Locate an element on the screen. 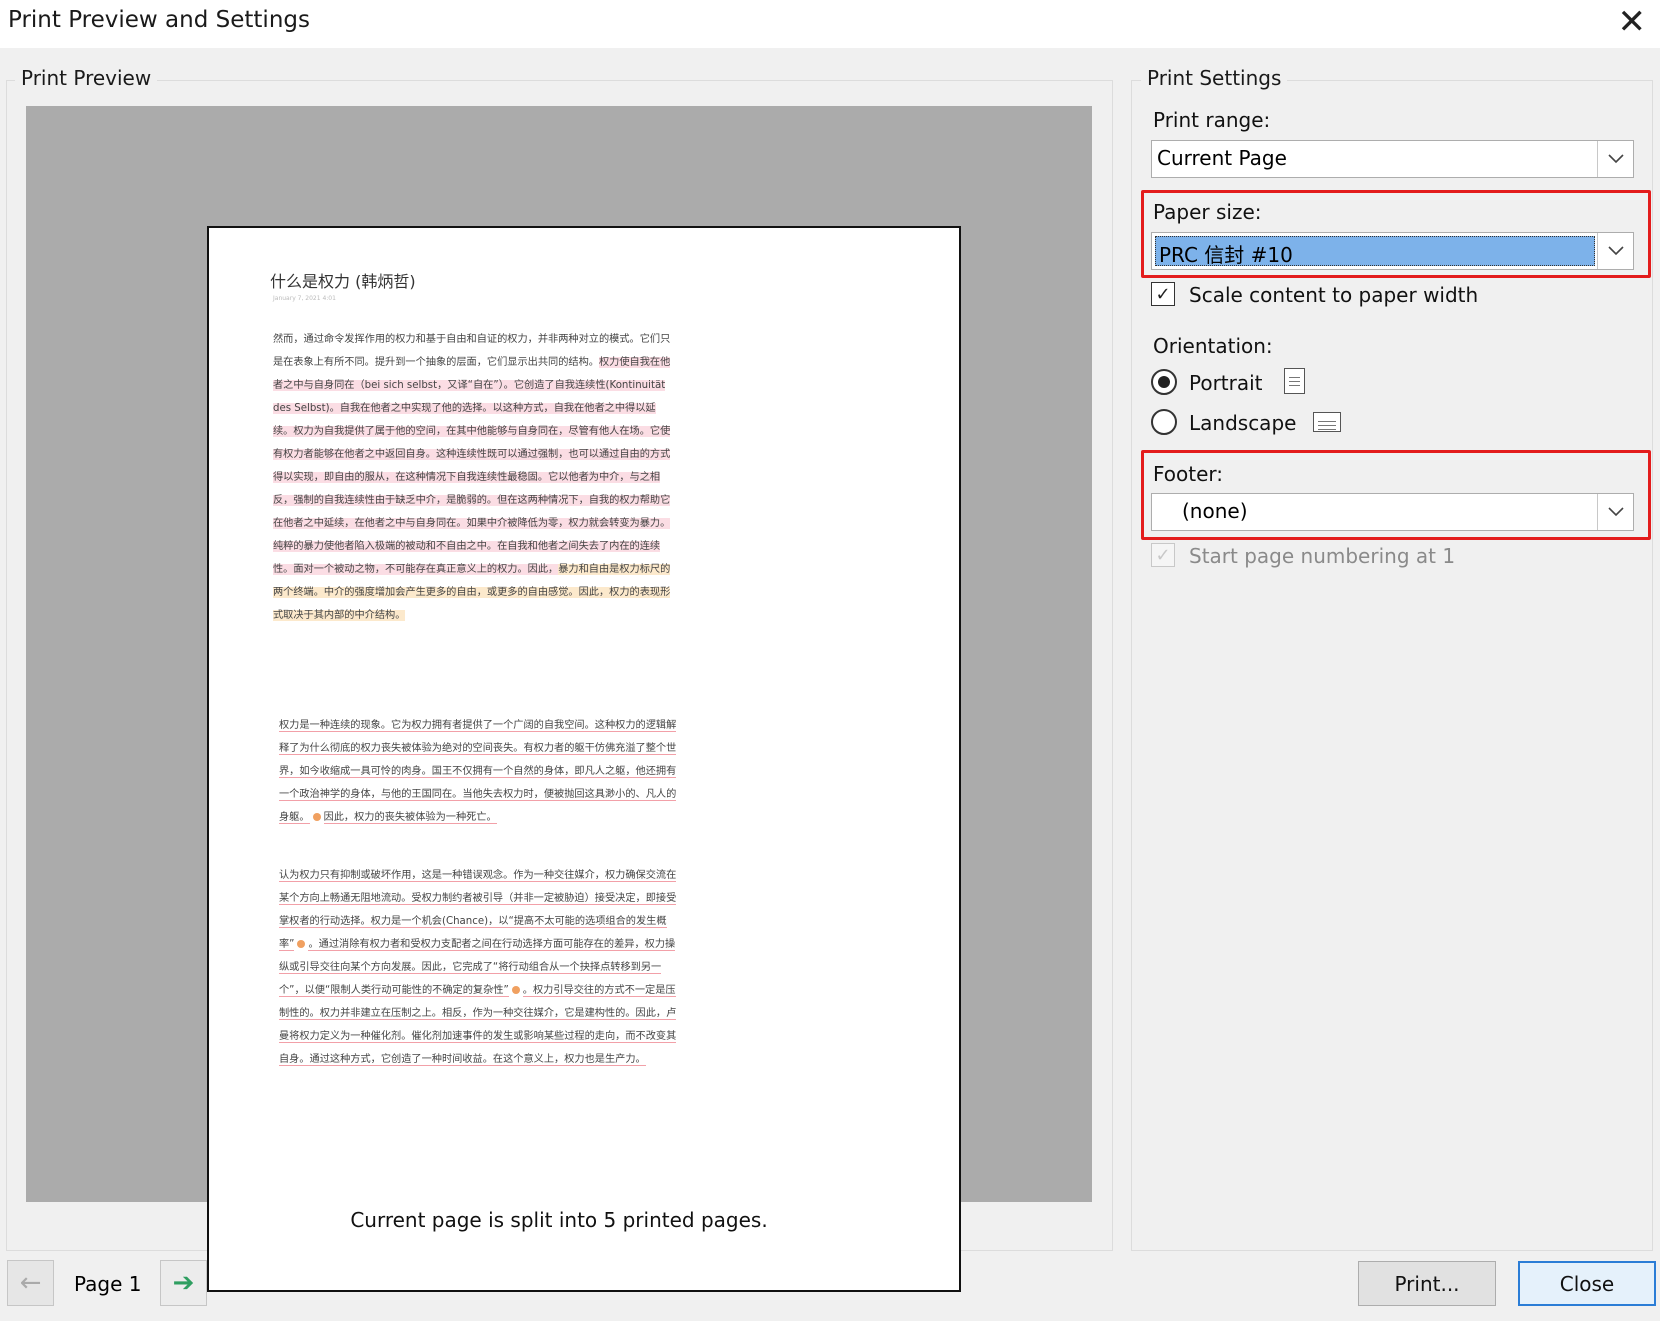  arrow-right-icon: ➔ is located at coordinates (183, 1283).